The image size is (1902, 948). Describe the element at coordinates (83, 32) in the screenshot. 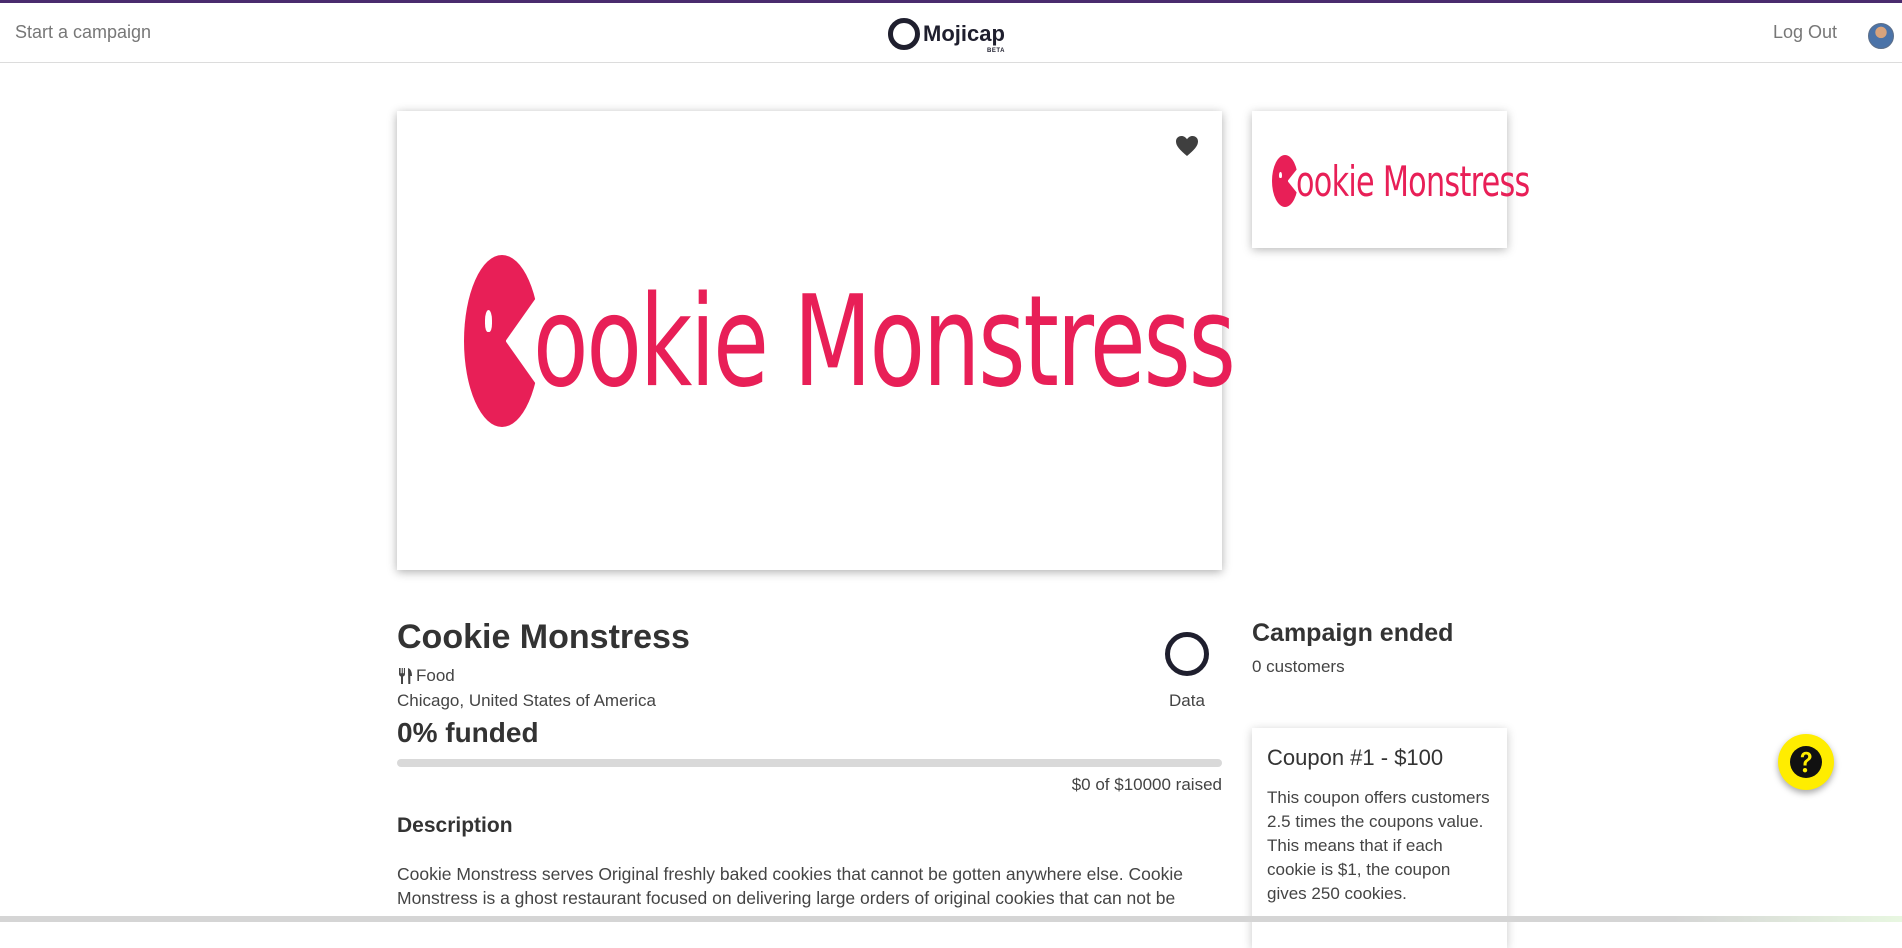

I see `start-campaign-link: Start a campaign` at that location.